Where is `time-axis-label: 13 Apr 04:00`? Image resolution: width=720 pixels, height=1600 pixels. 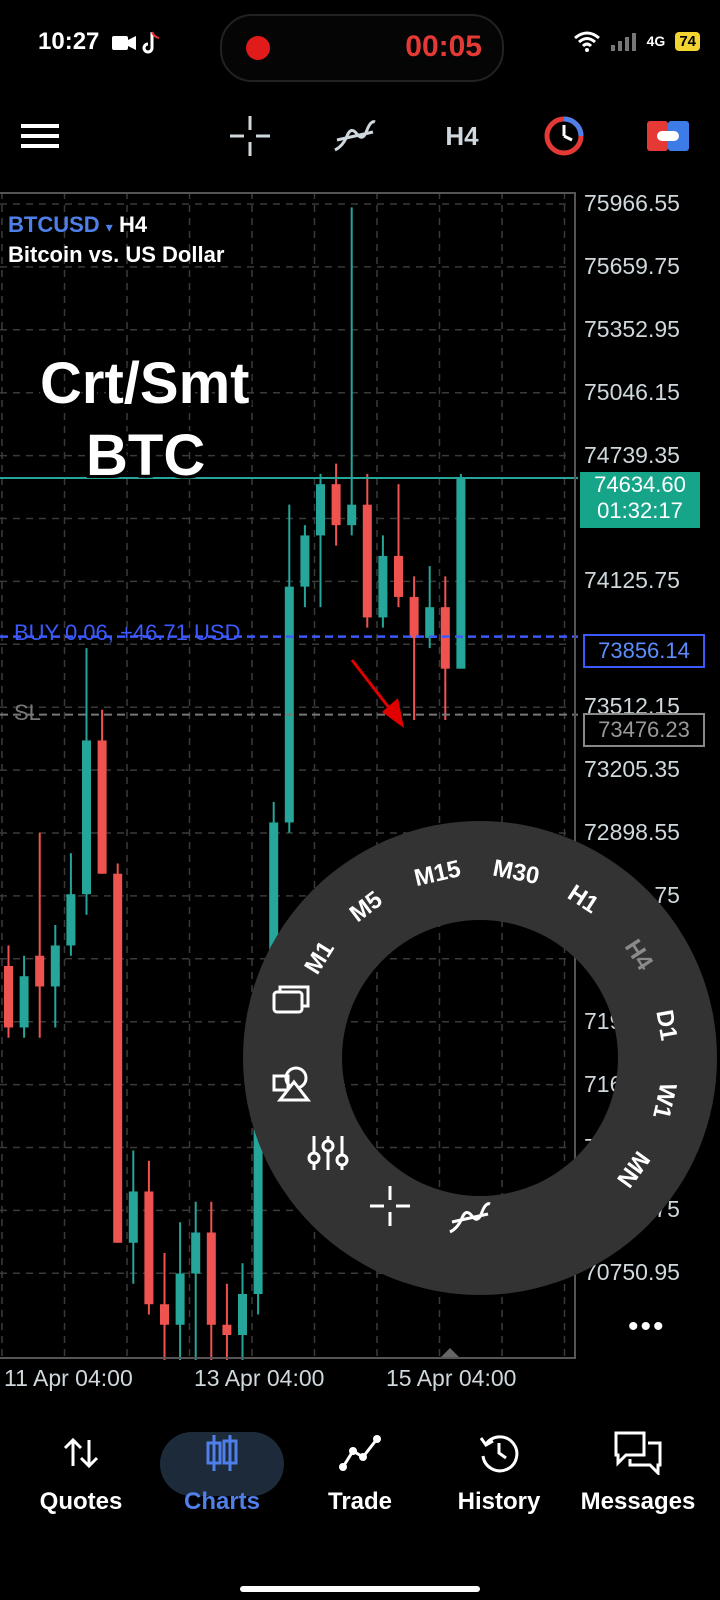 time-axis-label: 13 Apr 04:00 is located at coordinates (259, 1378).